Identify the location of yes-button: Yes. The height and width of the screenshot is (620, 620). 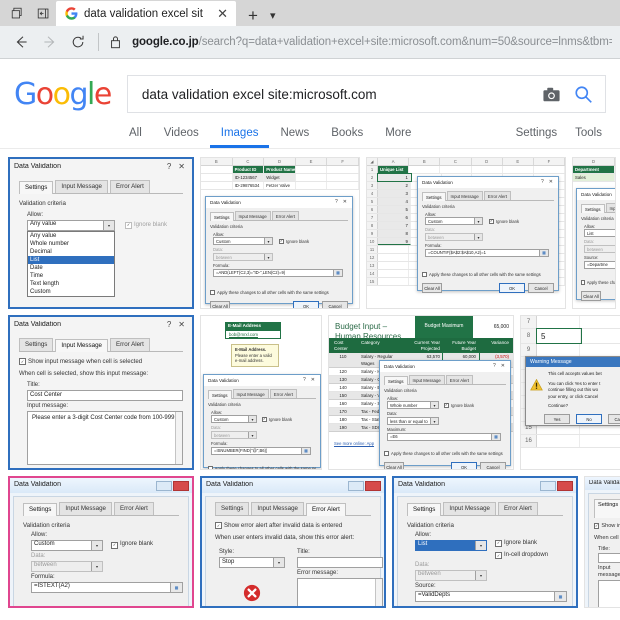
(557, 419).